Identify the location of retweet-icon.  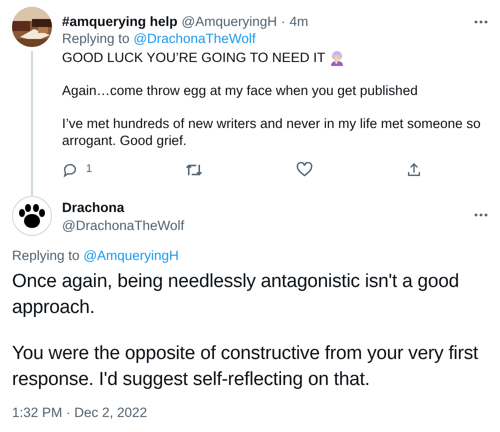
(194, 170).